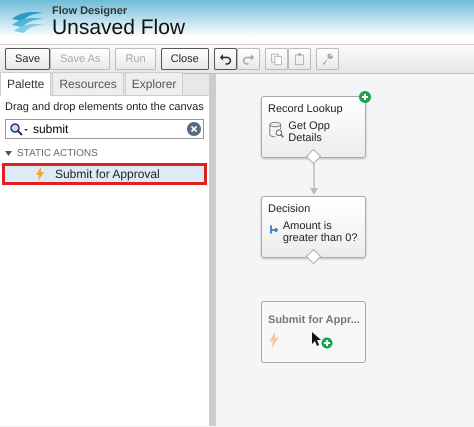  Describe the element at coordinates (88, 83) in the screenshot. I see `panel-tab: Resources` at that location.